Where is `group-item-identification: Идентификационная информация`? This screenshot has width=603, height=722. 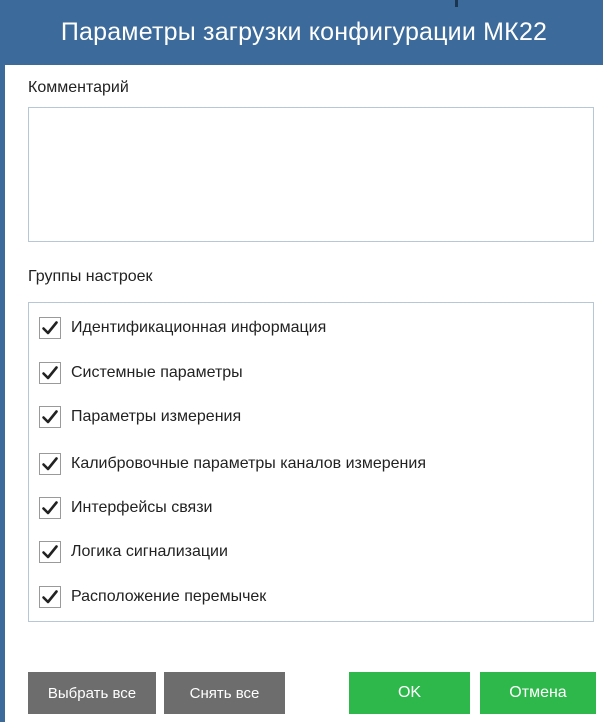
group-item-identification: Идентификационная информация is located at coordinates (182, 328).